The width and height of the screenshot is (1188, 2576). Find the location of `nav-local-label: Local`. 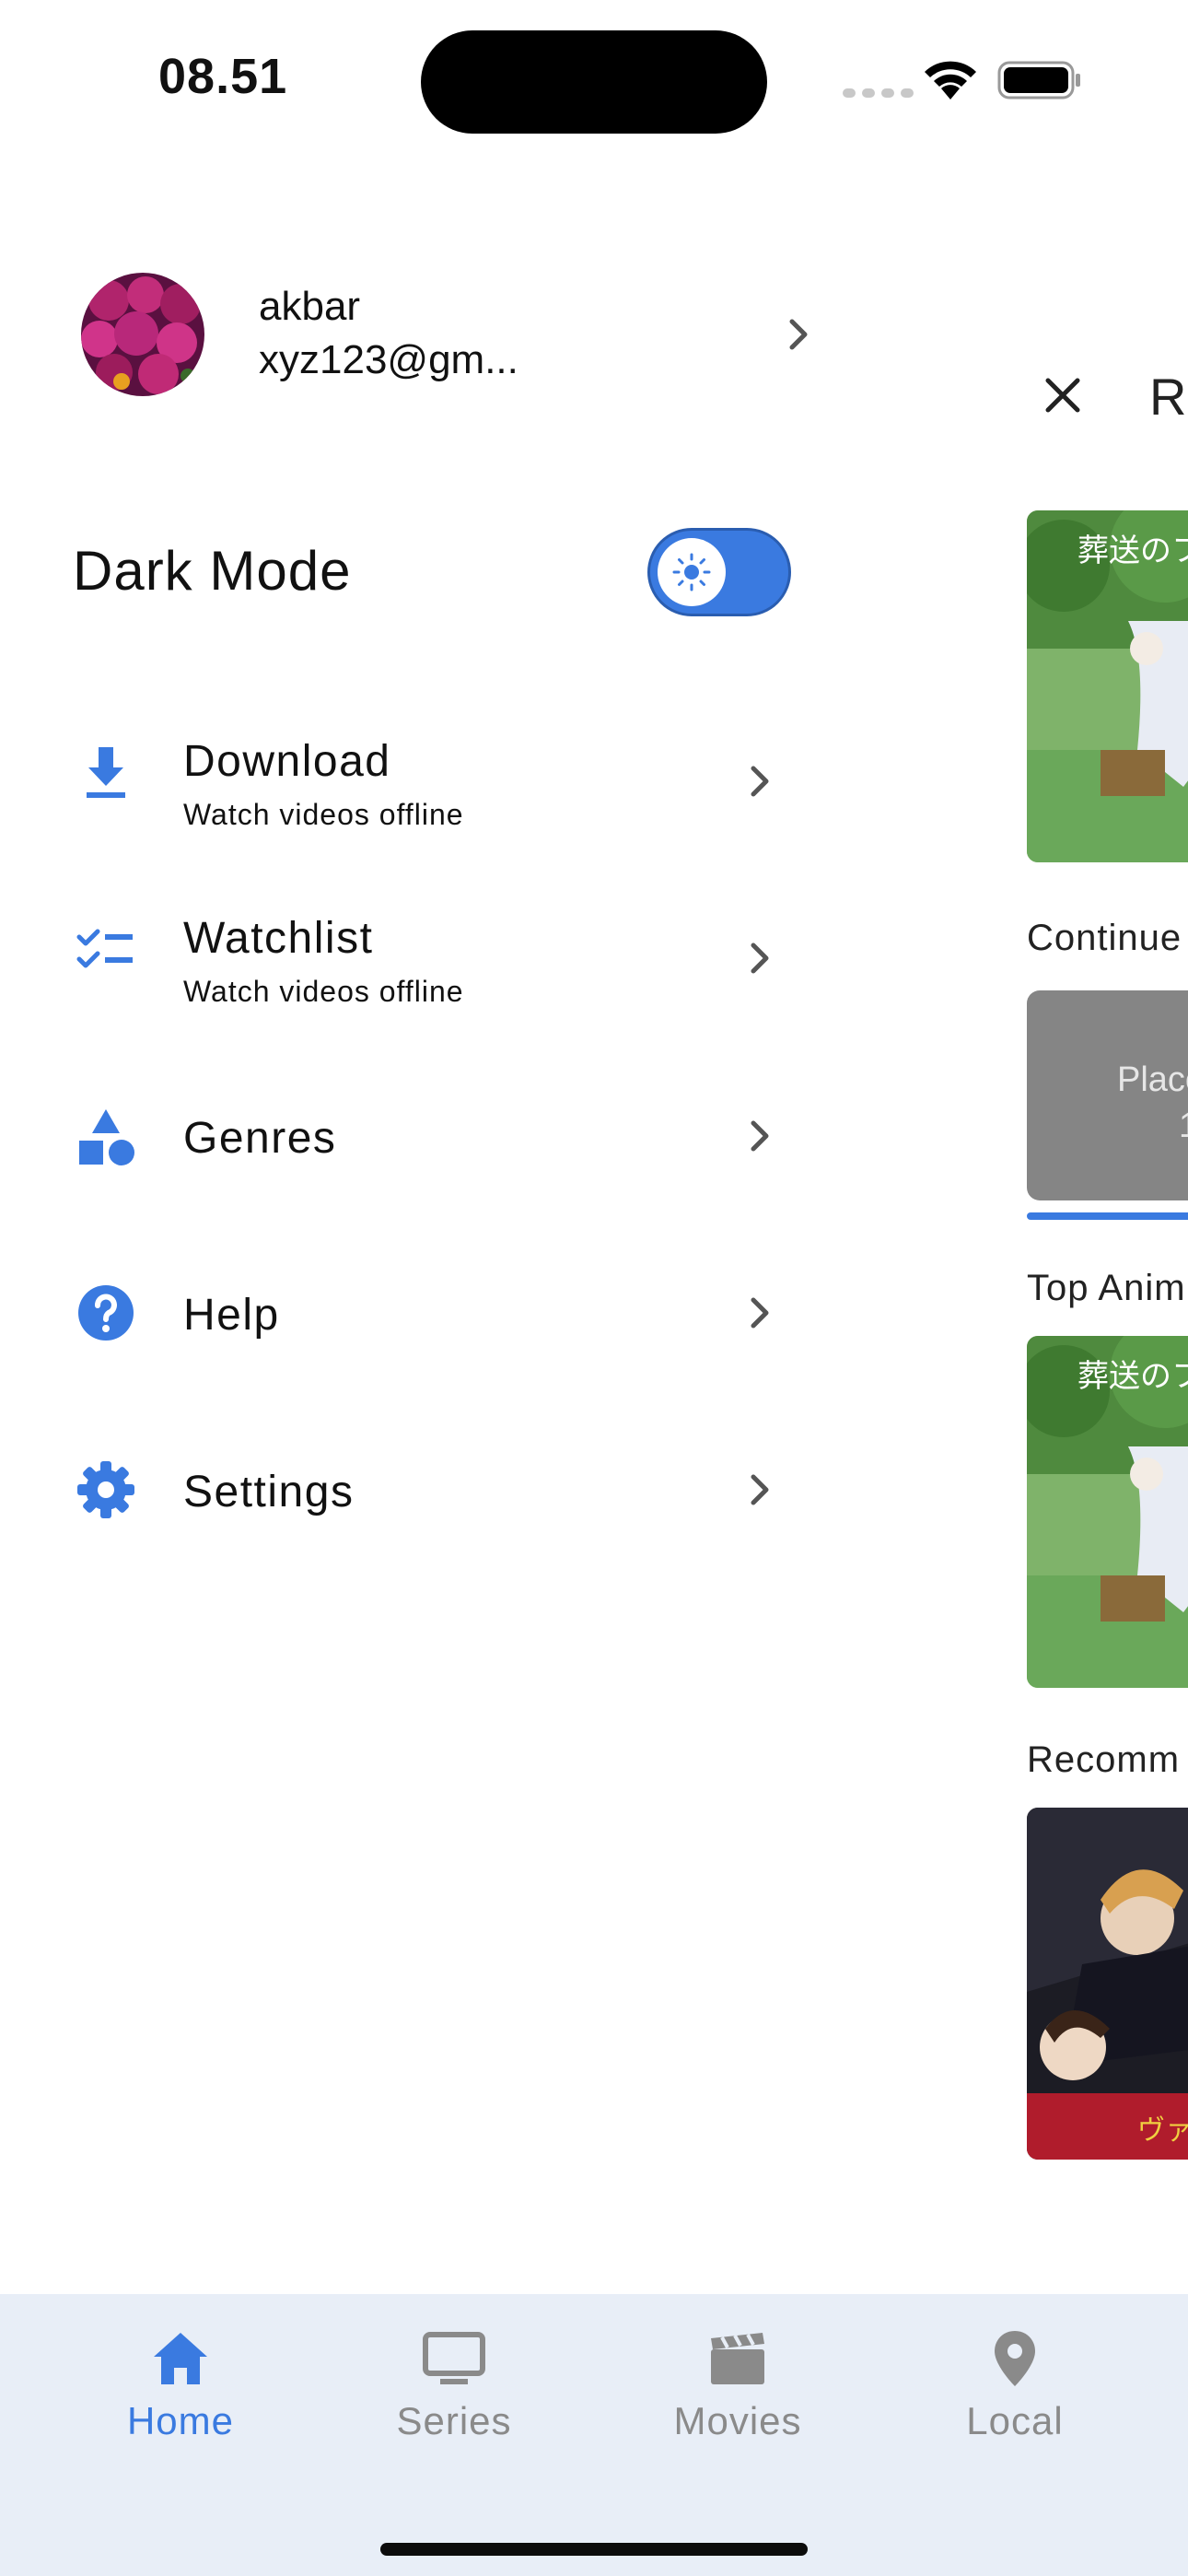

nav-local-label: Local is located at coordinates (1015, 2420).